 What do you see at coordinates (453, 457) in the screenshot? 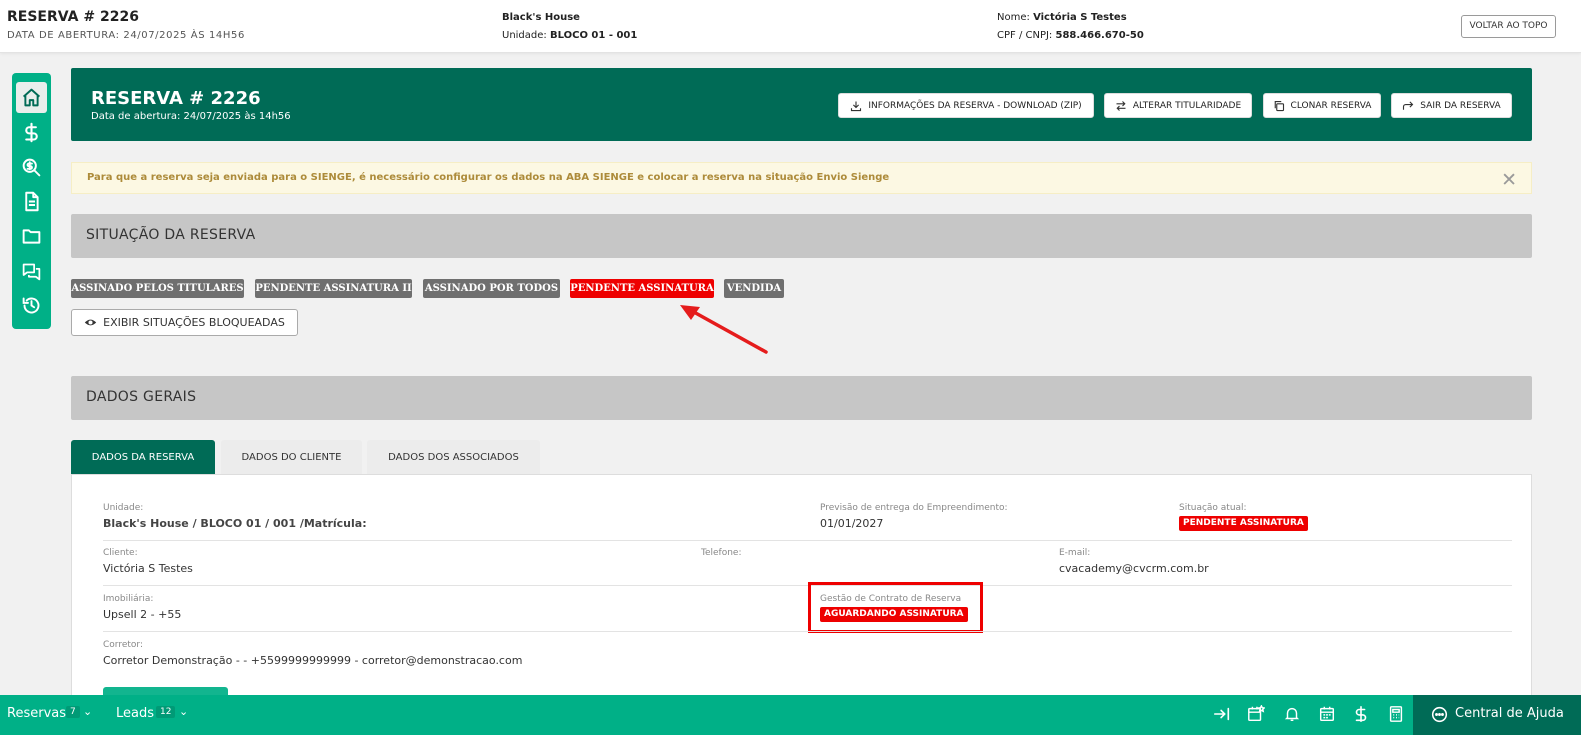
I see `tab-associates-data: DADOS DOS ASSOCIADOS` at bounding box center [453, 457].